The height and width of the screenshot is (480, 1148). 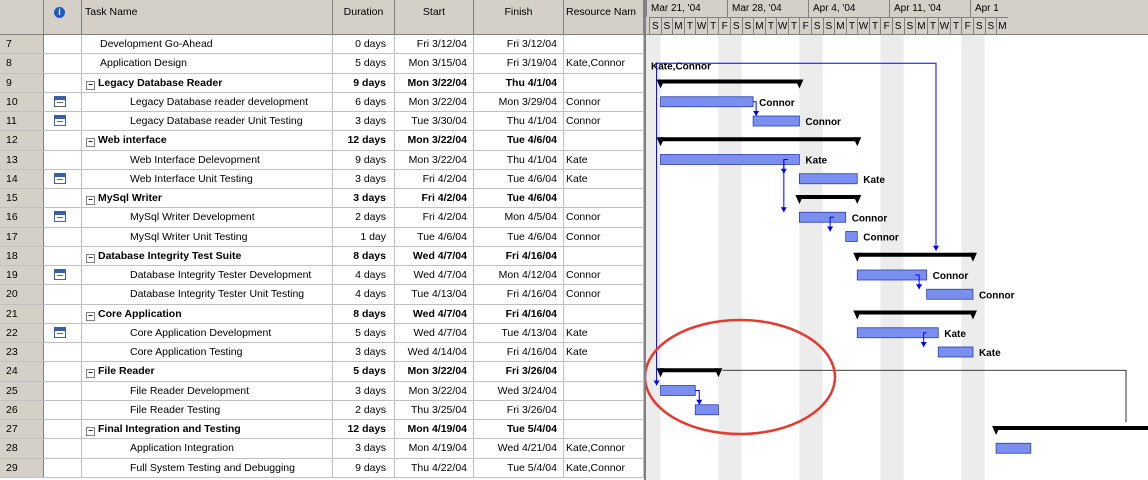 I want to click on finish-cell: Mon 3/29/04, so click(x=519, y=101).